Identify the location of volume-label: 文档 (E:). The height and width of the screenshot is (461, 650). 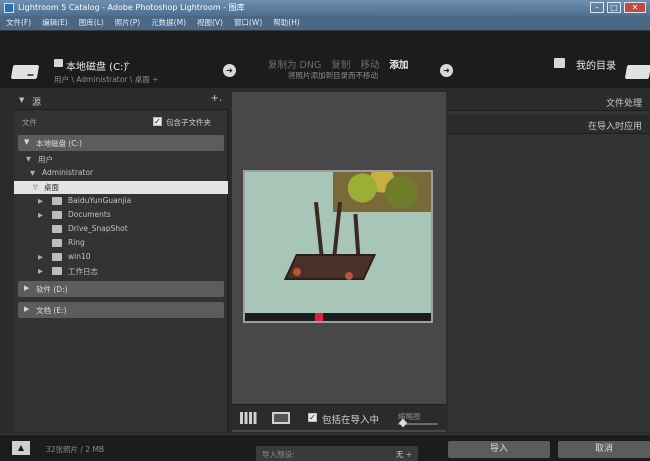
(51, 310).